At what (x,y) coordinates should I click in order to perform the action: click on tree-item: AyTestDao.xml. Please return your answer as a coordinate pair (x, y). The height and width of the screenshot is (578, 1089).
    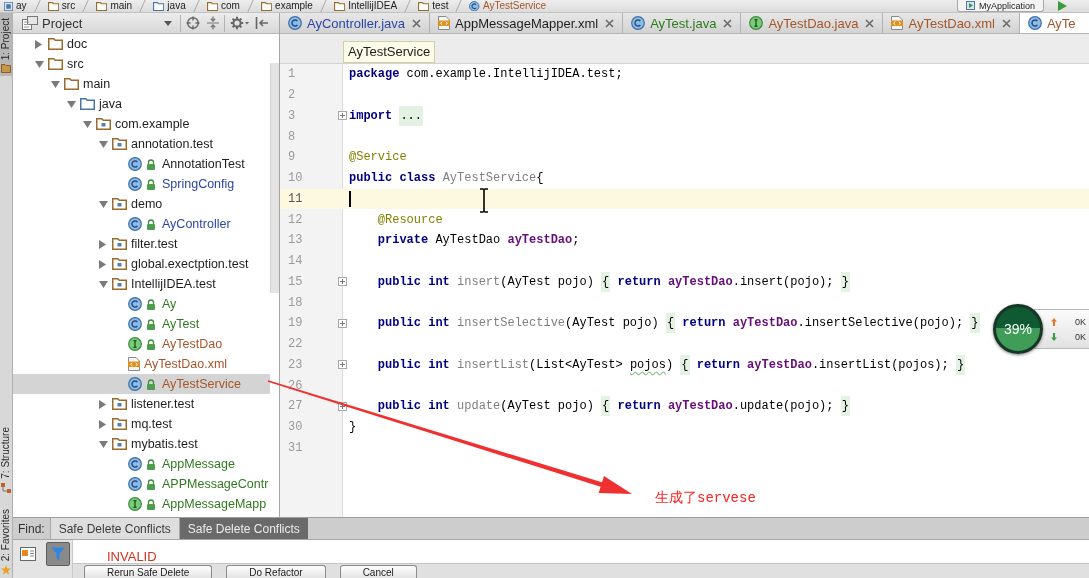
    Looking at the image, I should click on (141, 364).